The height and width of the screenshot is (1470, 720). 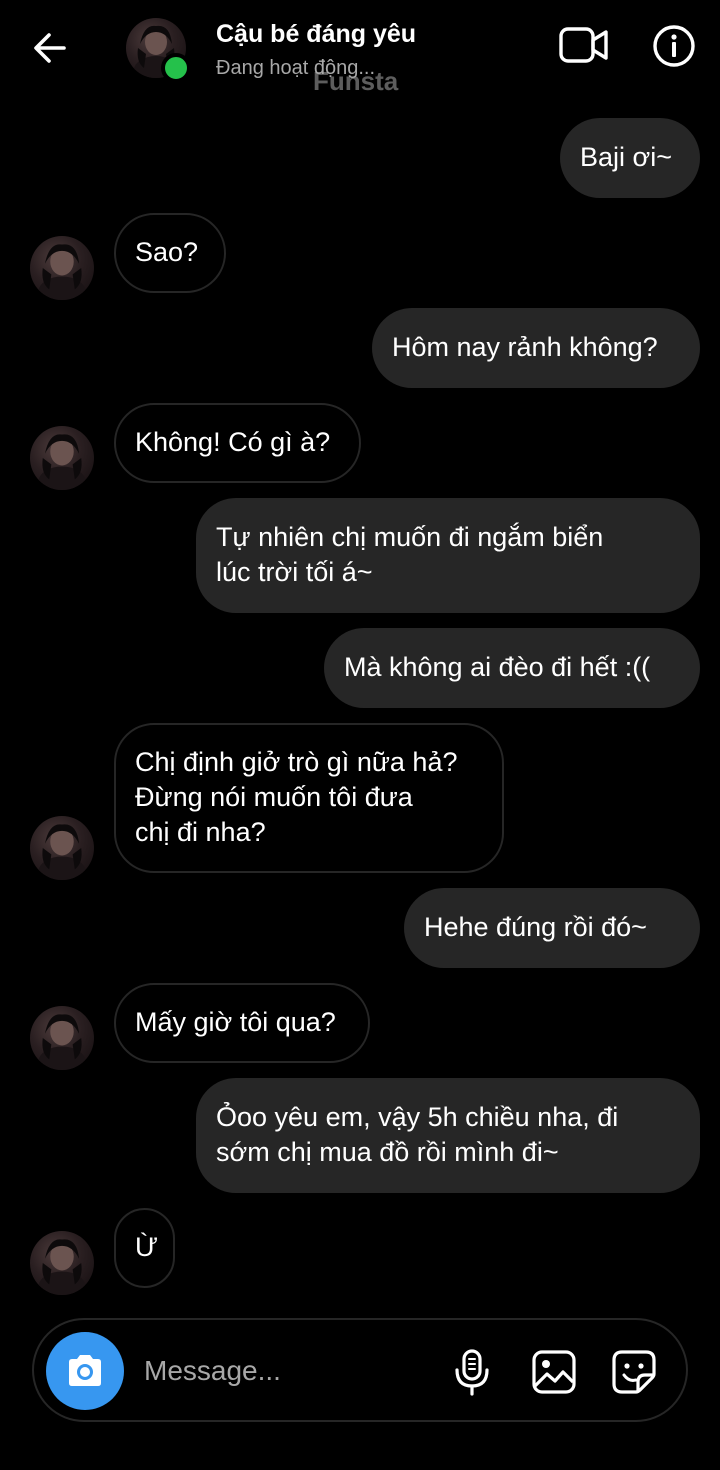 What do you see at coordinates (242, 1023) in the screenshot?
I see `incoming-message: Mấy giờ tôi qua?` at bounding box center [242, 1023].